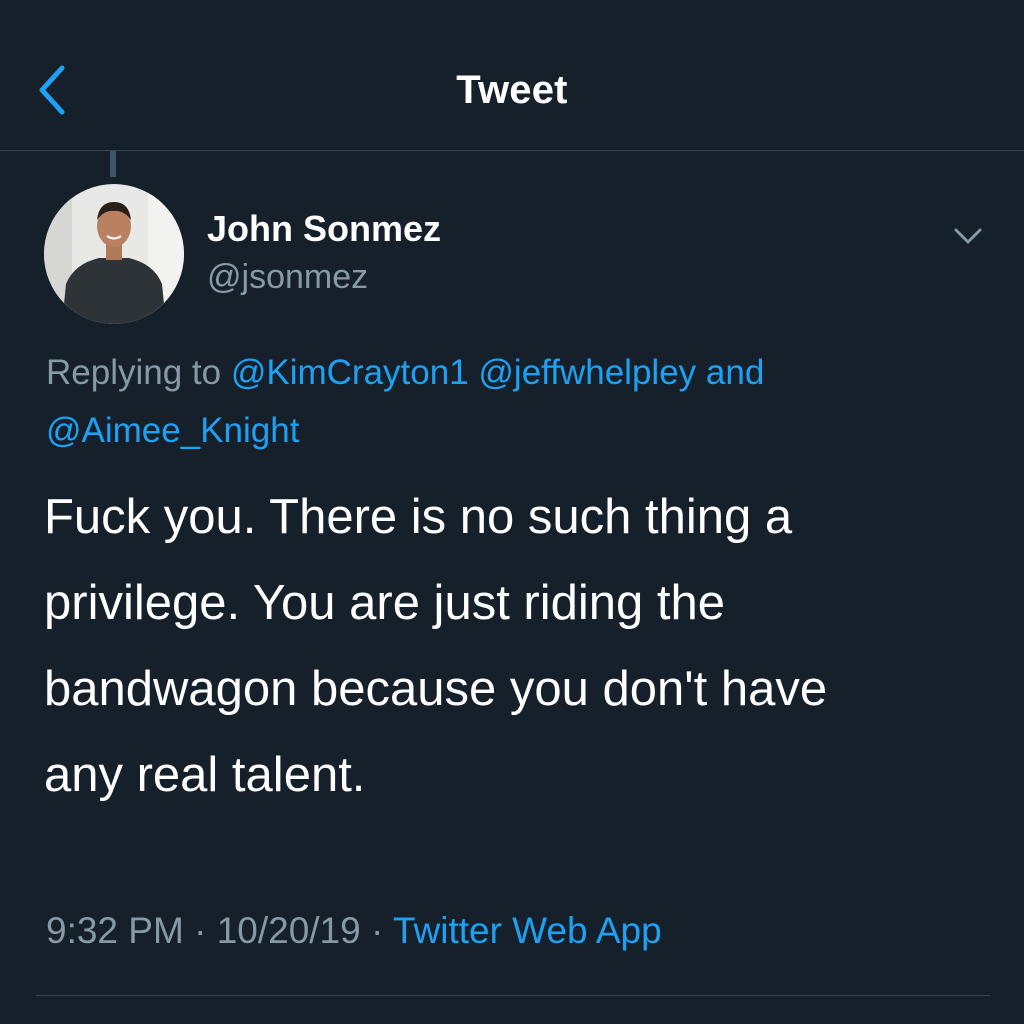 The width and height of the screenshot is (1024, 1024). I want to click on tweet-text-line: bandwagon because you don't have, so click(436, 689).